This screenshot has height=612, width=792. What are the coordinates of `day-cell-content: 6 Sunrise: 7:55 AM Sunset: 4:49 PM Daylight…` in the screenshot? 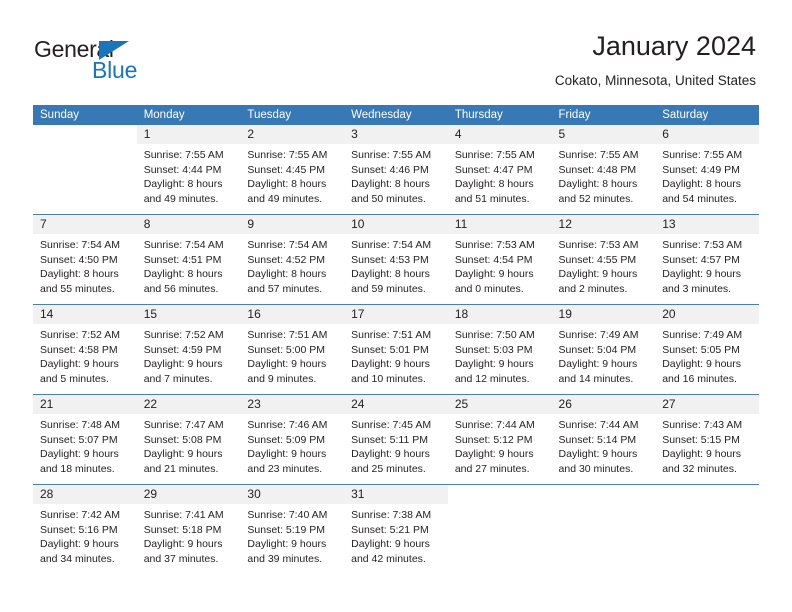 It's located at (707, 169).